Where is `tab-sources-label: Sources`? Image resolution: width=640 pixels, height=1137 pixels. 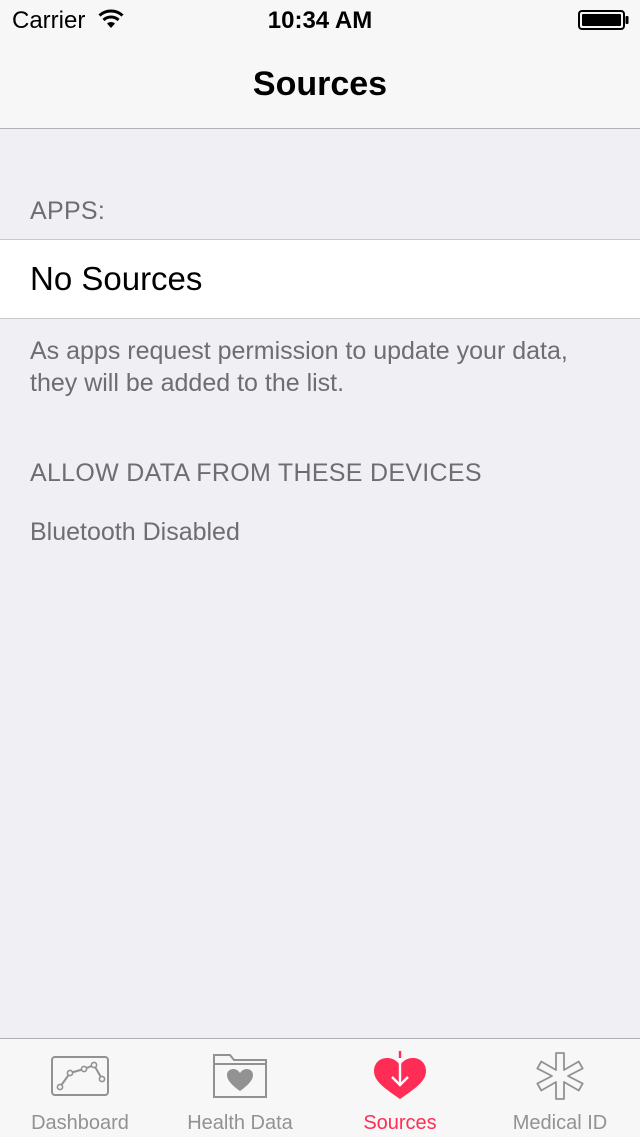
tab-sources-label: Sources is located at coordinates (400, 1123).